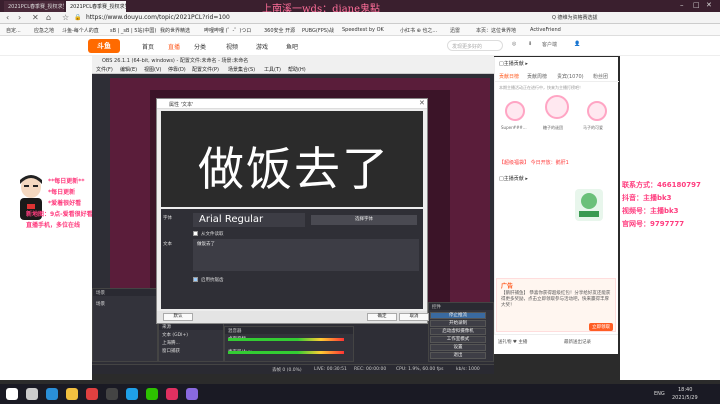 The width and height of the screenshot is (720, 404). What do you see at coordinates (104, 46) in the screenshot?
I see `site-logo: 斗鱼` at bounding box center [104, 46].